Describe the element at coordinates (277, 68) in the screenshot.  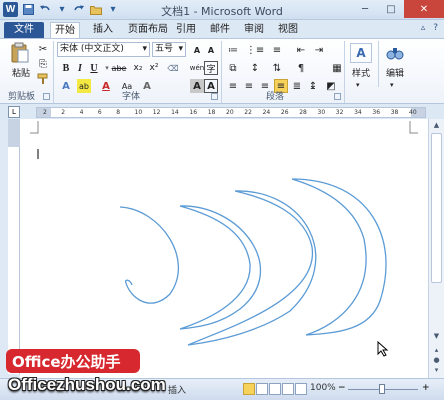
I see `sort-icon: ⇅` at that location.